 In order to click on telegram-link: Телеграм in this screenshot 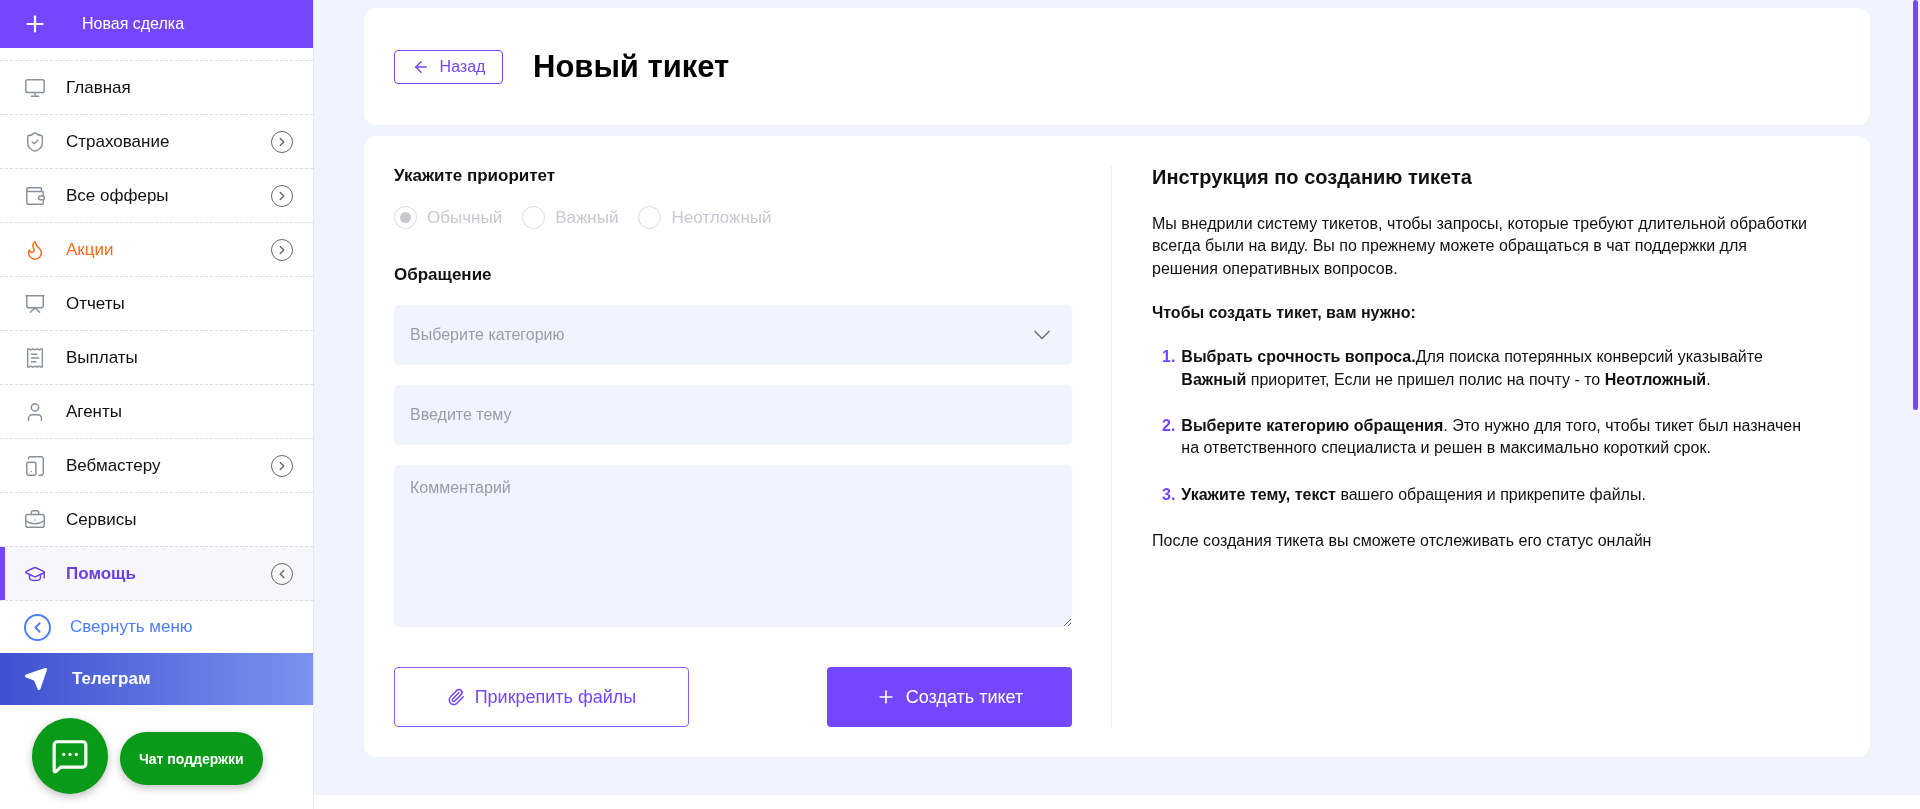, I will do `click(156, 679)`.